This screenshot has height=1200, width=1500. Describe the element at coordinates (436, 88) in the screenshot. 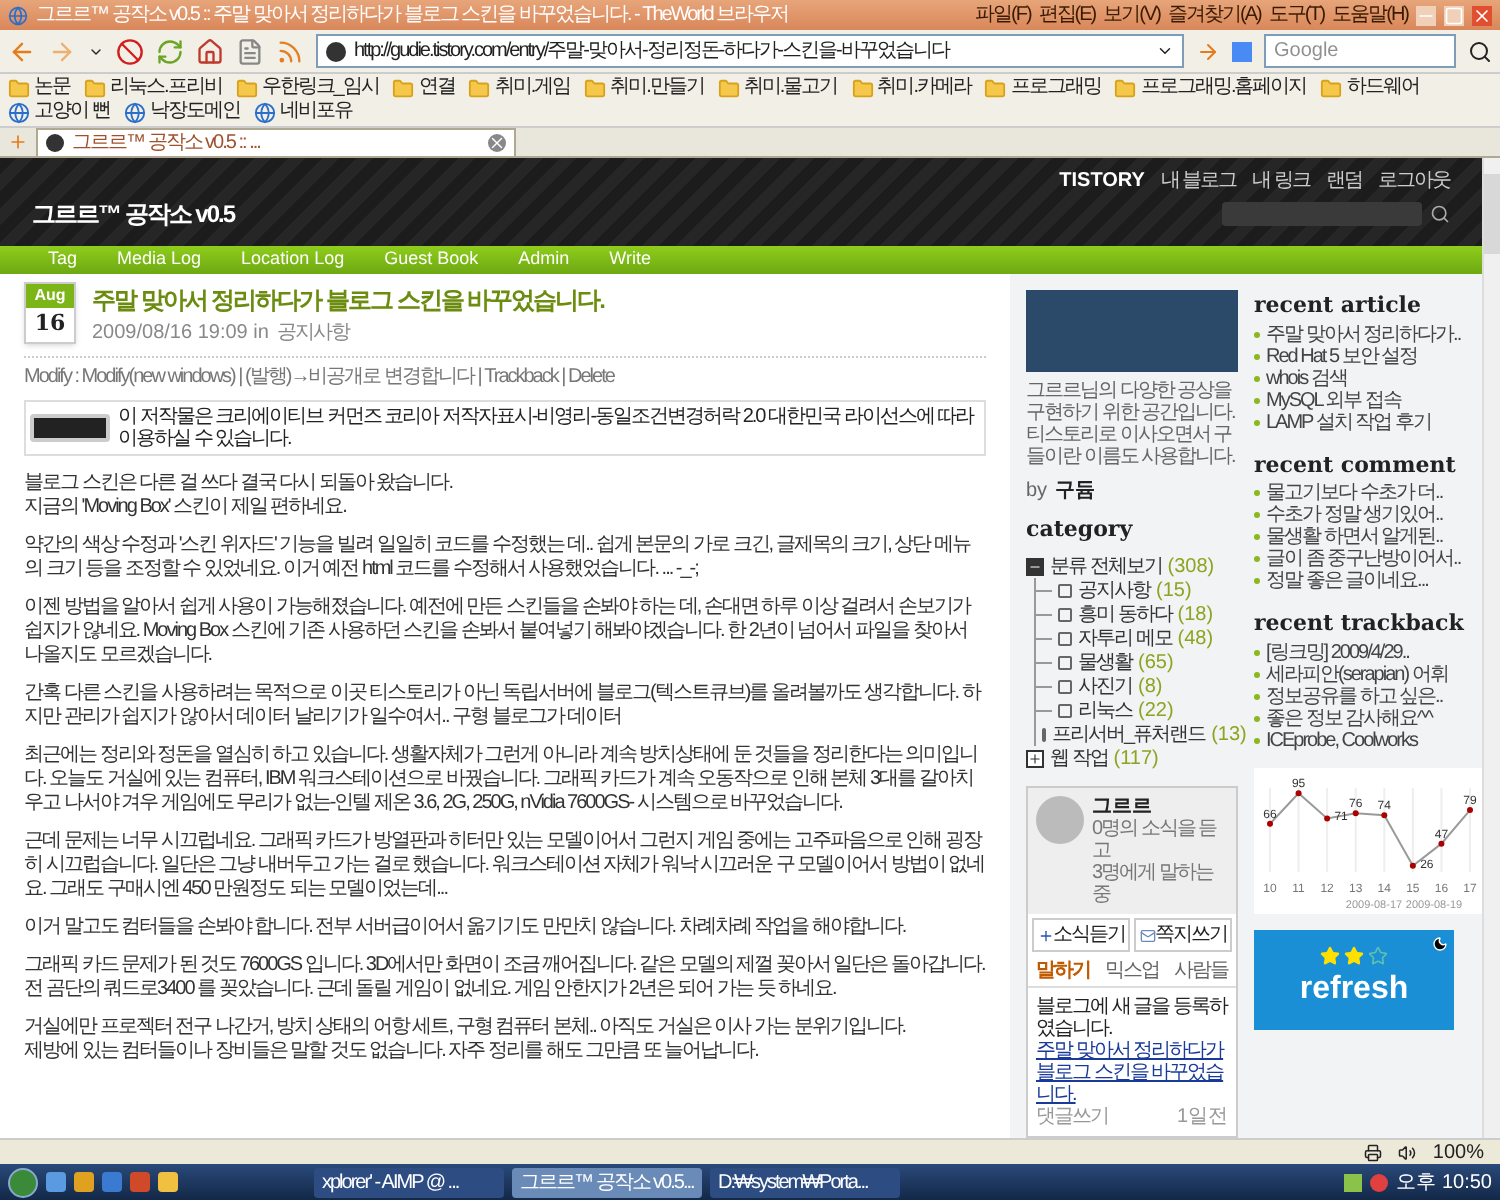

I see `bookmark-link: 연결` at that location.